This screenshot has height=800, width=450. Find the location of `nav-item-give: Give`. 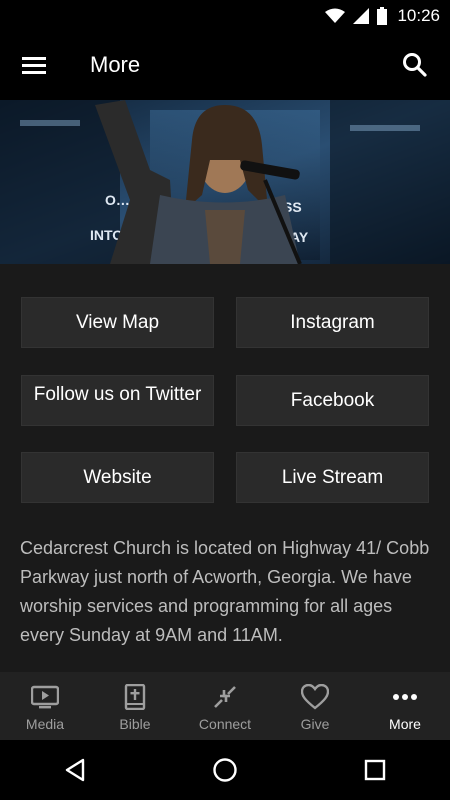

nav-item-give: Give is located at coordinates (315, 706).